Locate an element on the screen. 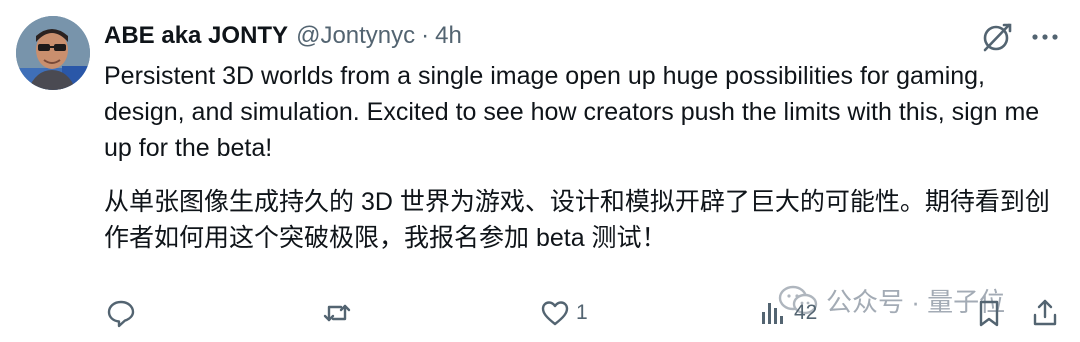 This screenshot has width=1080, height=342. share-icon is located at coordinates (1045, 312).